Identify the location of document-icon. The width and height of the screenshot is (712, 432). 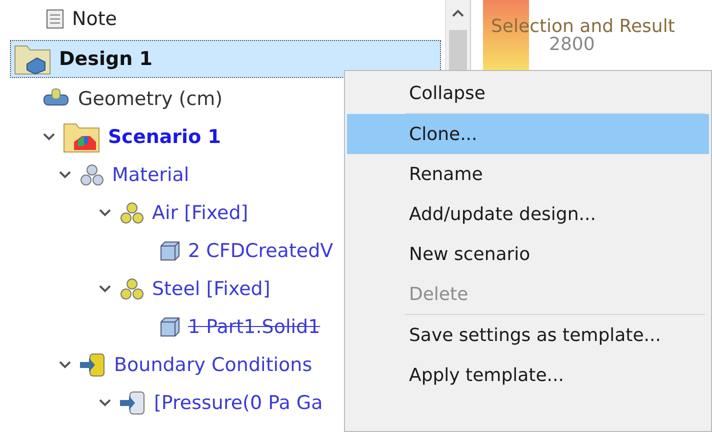
(55, 19).